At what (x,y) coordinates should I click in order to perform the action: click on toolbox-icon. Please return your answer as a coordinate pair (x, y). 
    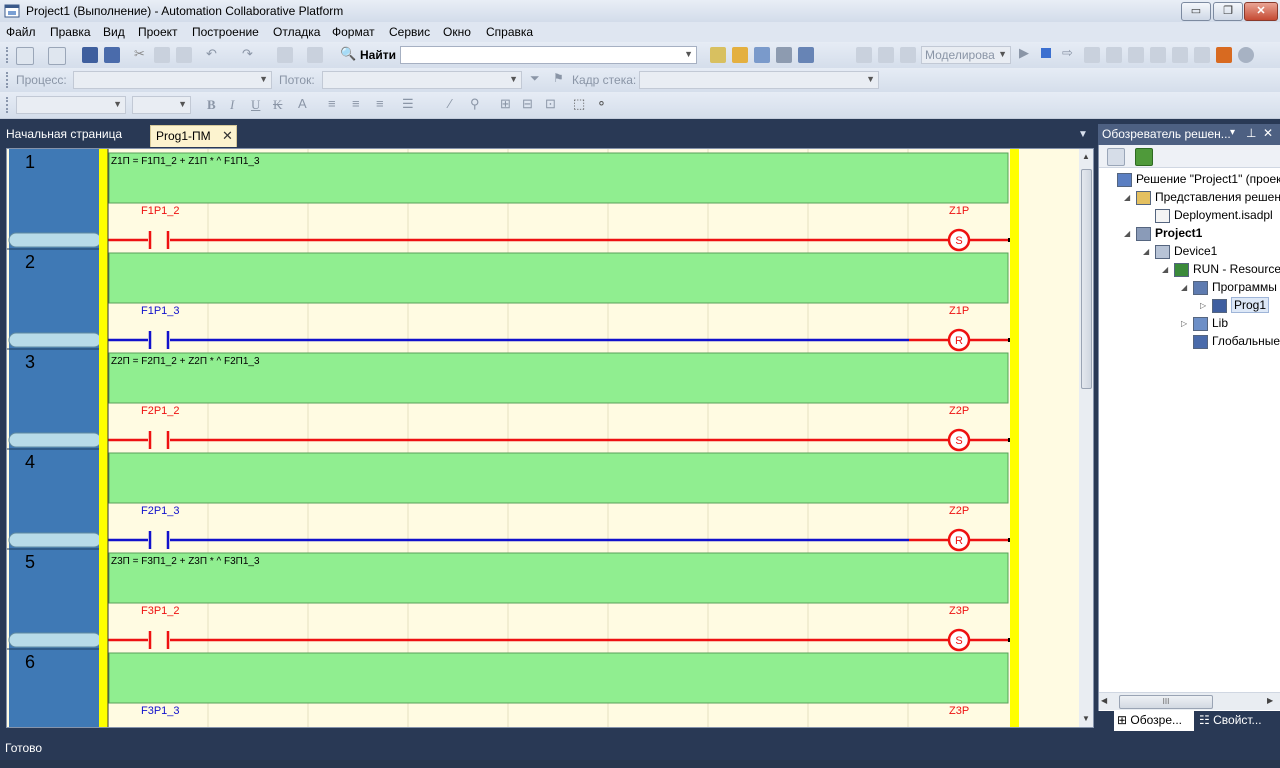
    Looking at the image, I should click on (784, 55).